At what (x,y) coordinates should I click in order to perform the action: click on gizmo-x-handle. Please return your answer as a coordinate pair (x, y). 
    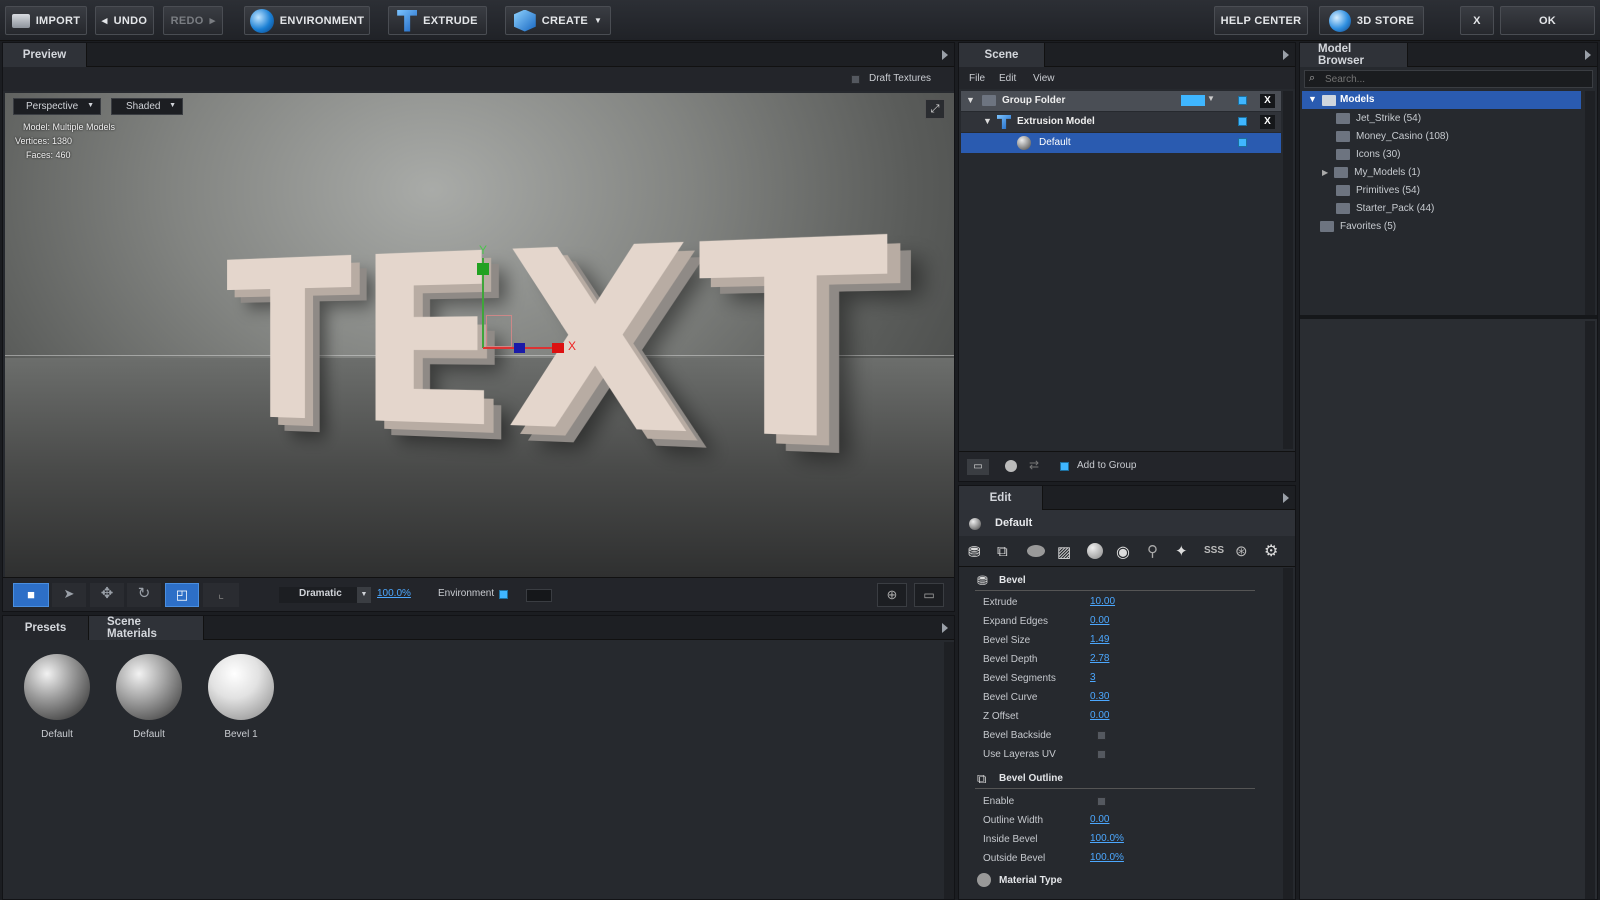
    Looking at the image, I should click on (558, 348).